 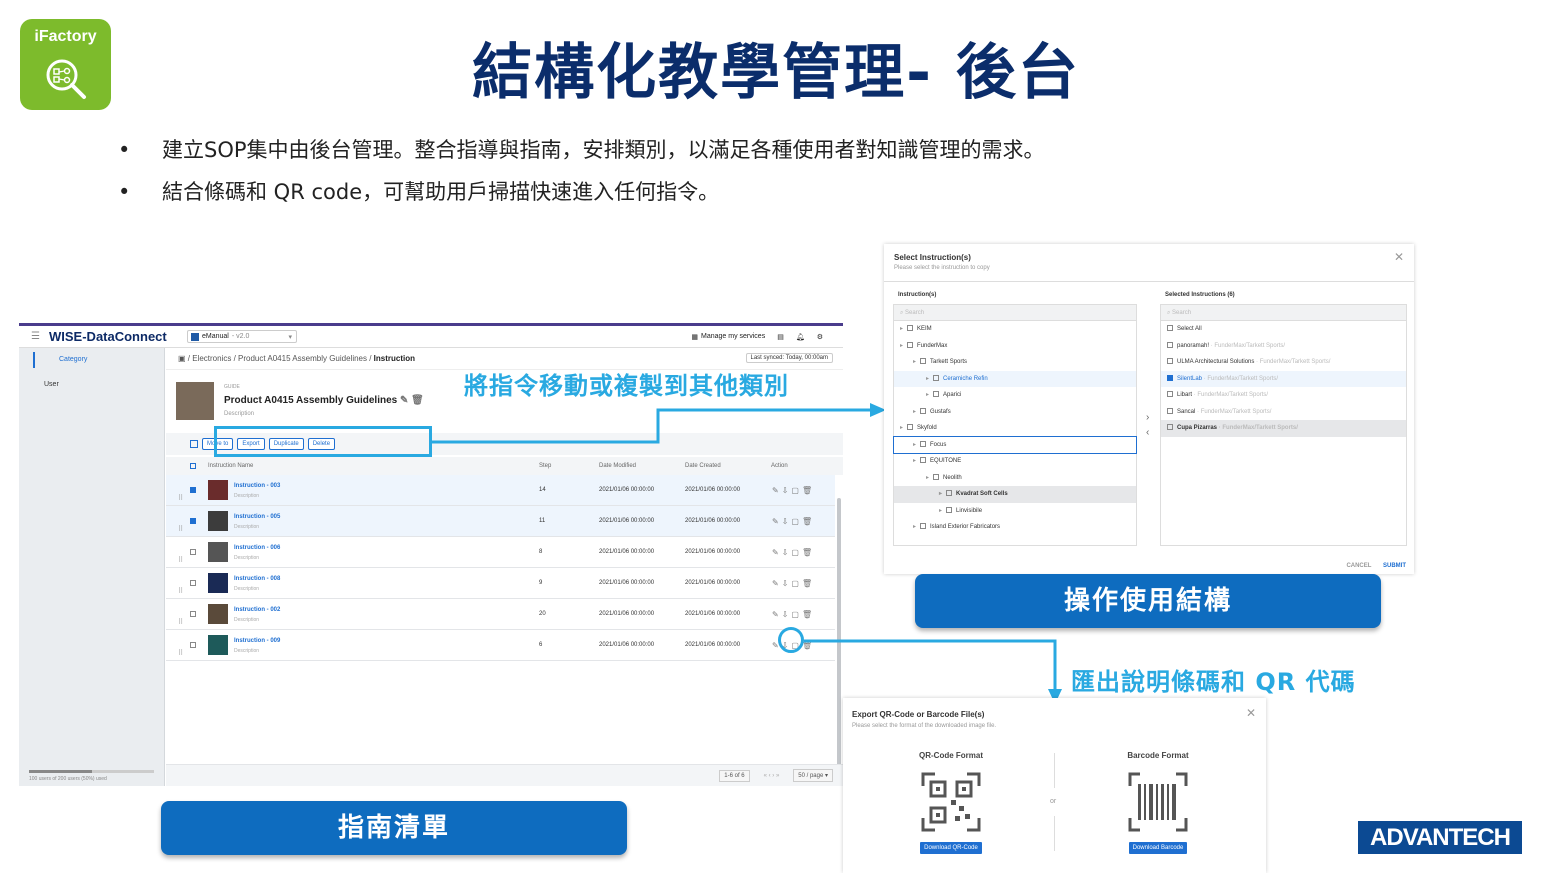 I want to click on header-checkbox, so click(x=193, y=466).